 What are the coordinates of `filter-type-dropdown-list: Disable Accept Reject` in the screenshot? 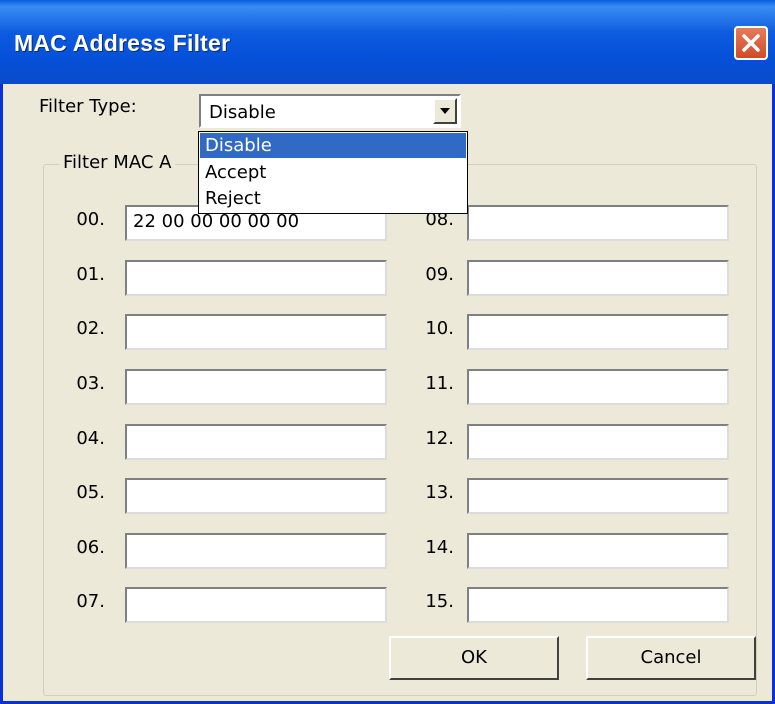 It's located at (333, 172).